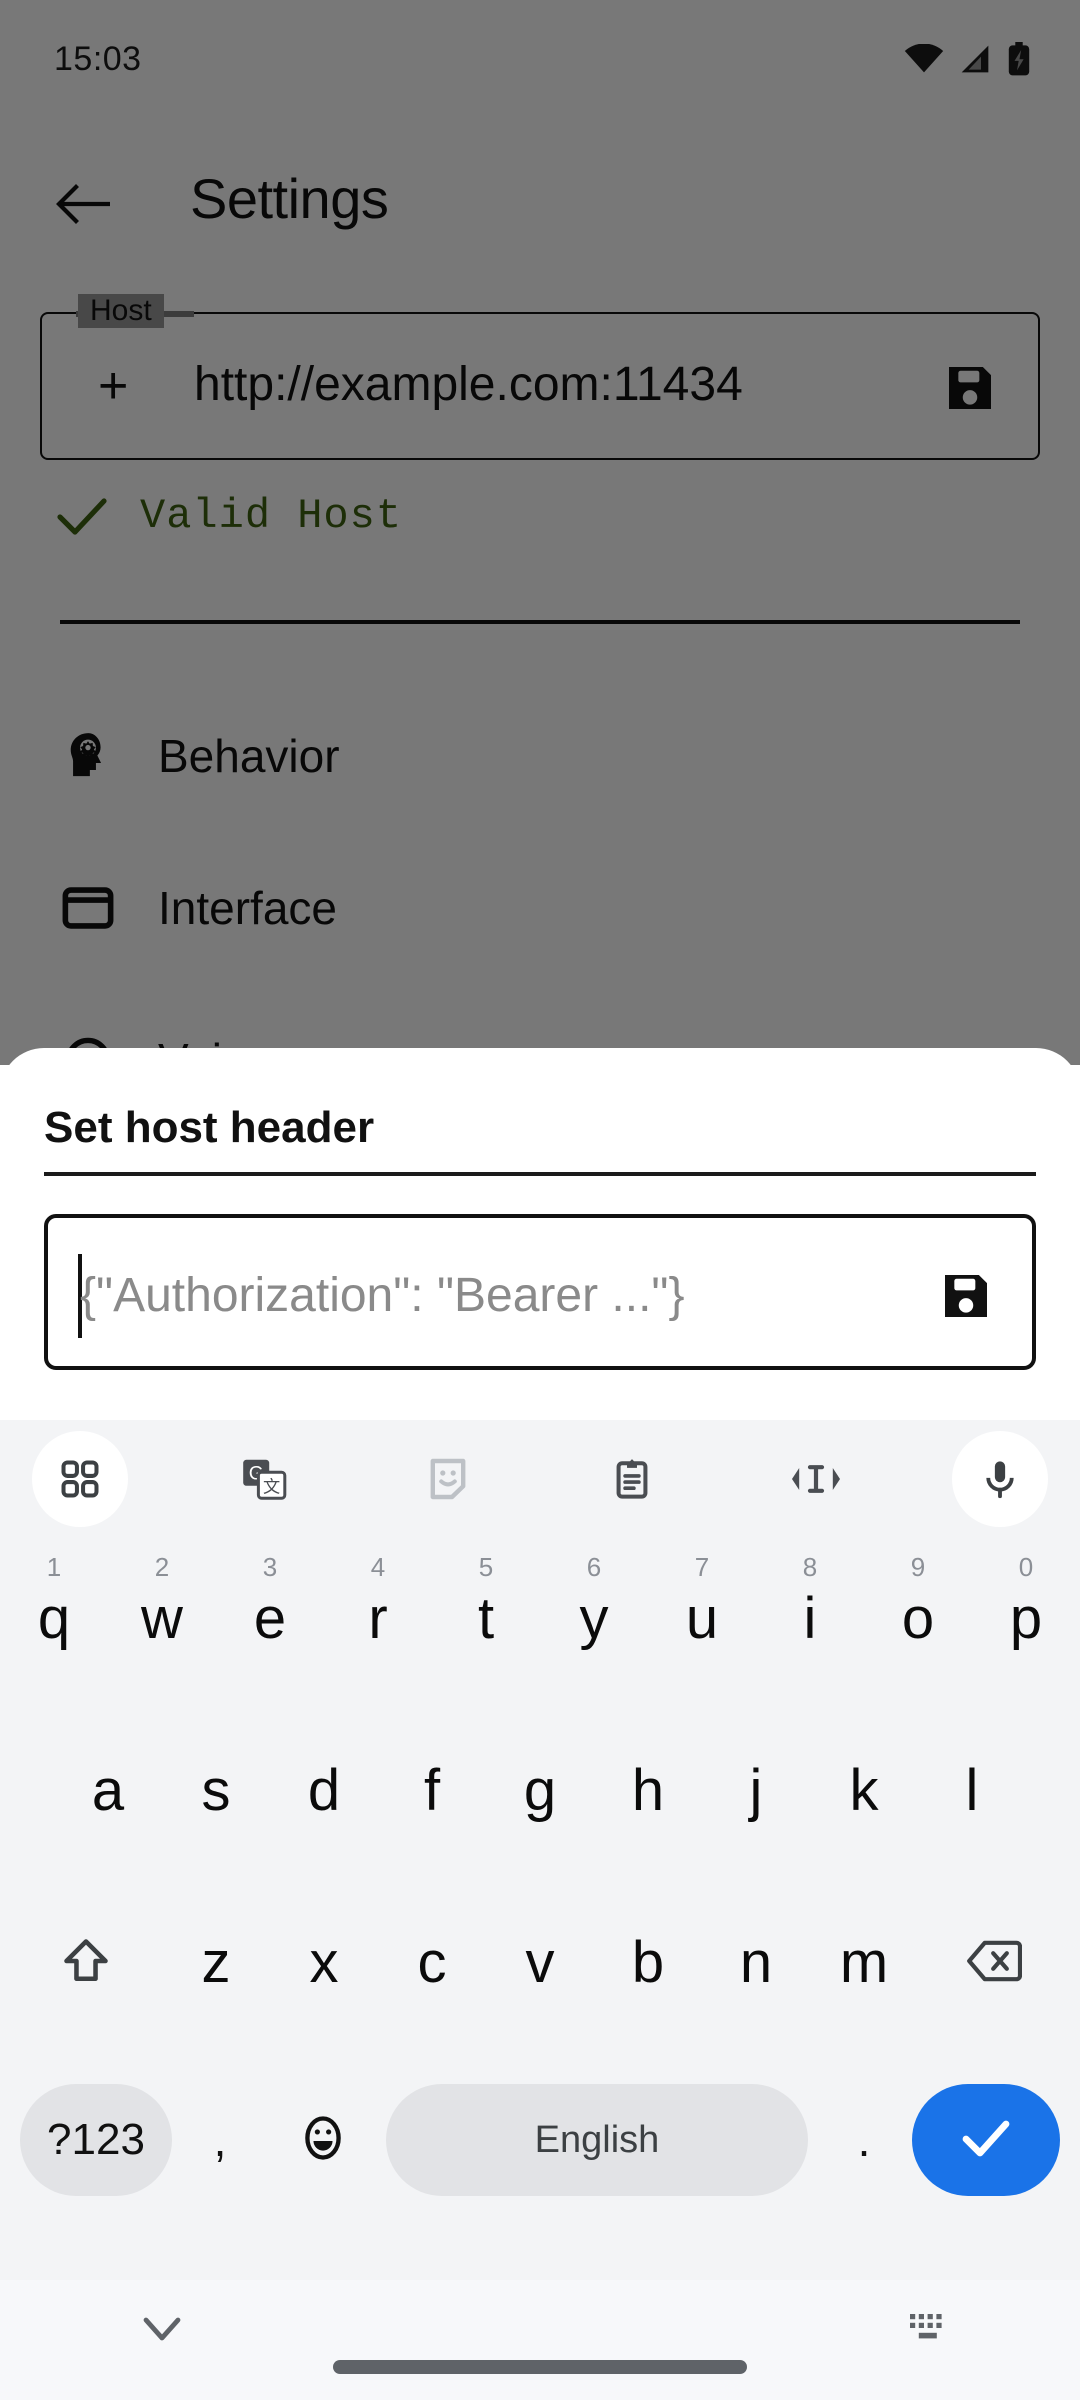  Describe the element at coordinates (540, 908) in the screenshot. I see `settings-item-interface: Interface` at that location.